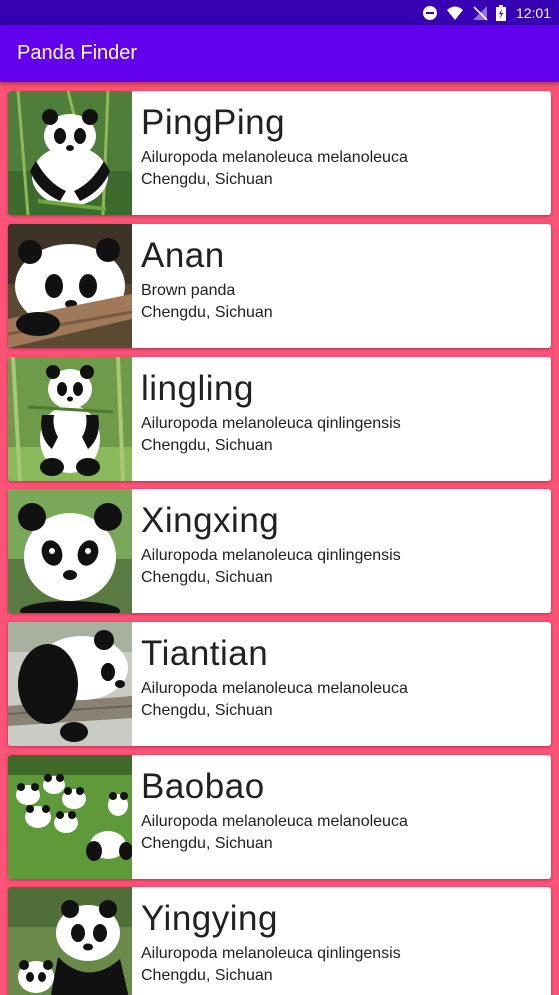  Describe the element at coordinates (197, 388) in the screenshot. I see `panda-name: lingling` at that location.